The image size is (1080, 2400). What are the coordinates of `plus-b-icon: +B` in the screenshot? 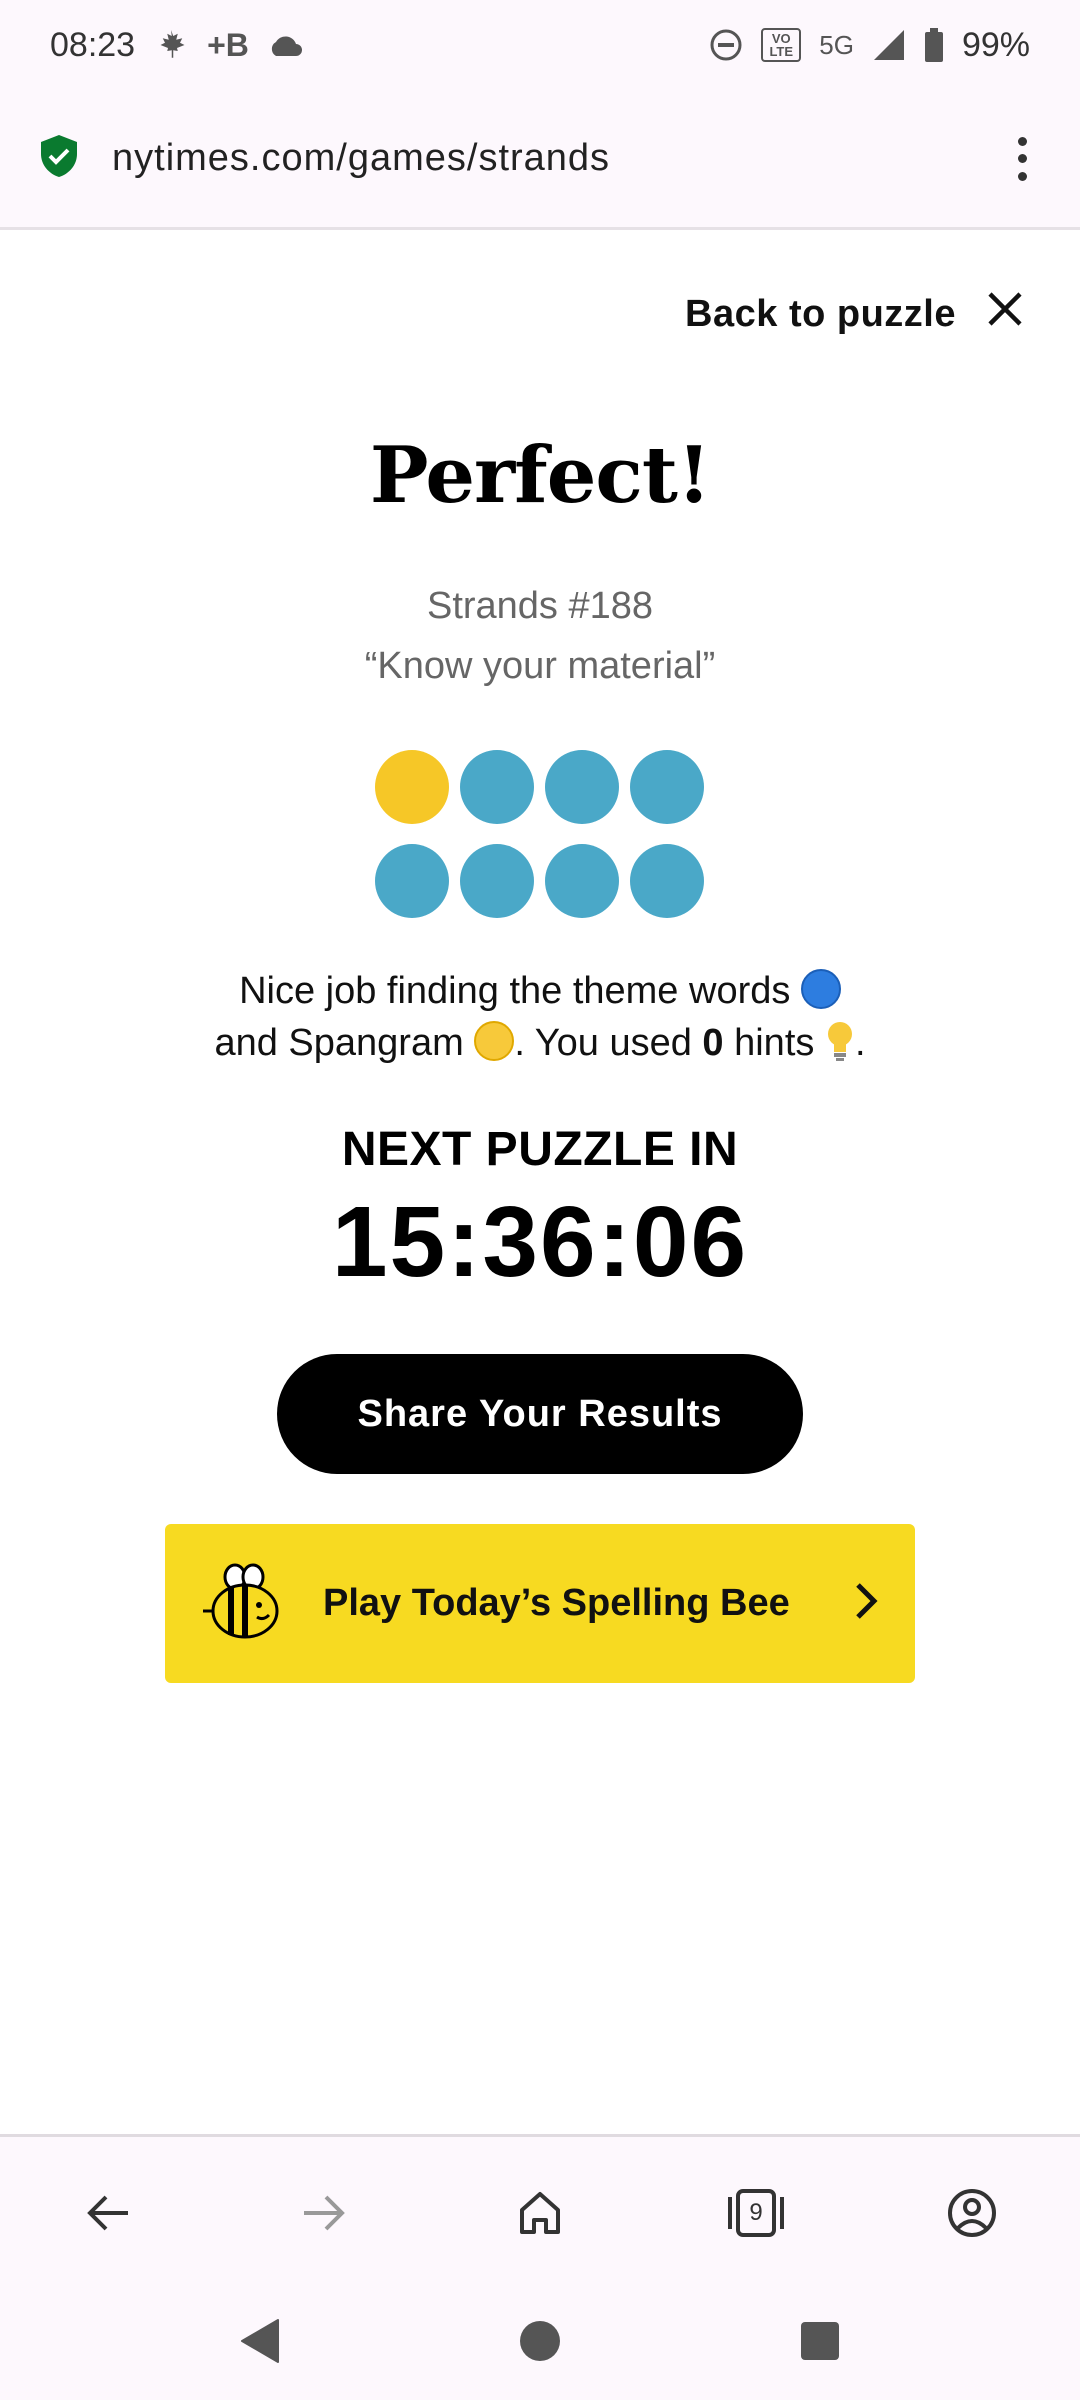 It's located at (228, 44).